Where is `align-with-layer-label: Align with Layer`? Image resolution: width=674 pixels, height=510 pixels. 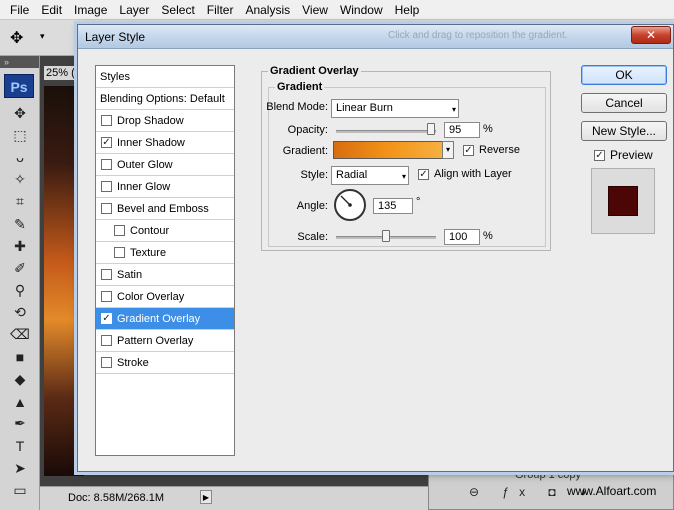 align-with-layer-label: Align with Layer is located at coordinates (473, 174).